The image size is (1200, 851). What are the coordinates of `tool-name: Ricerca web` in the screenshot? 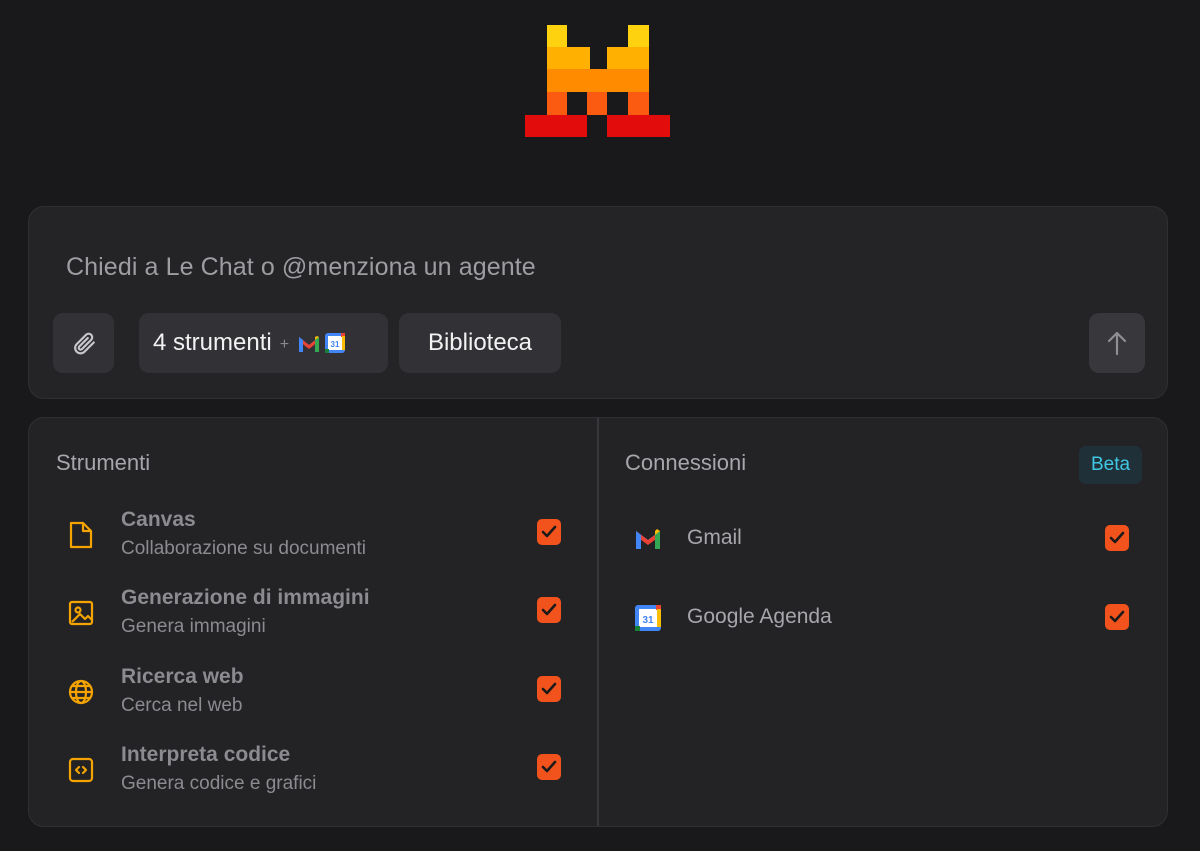 It's located at (182, 676).